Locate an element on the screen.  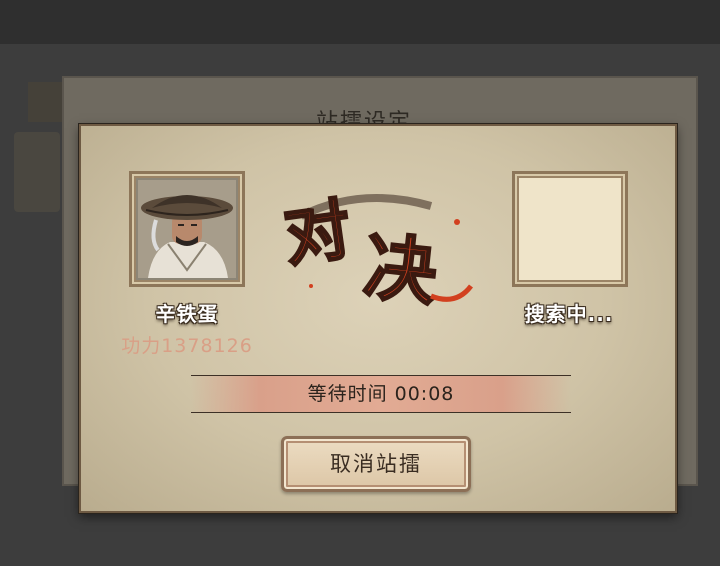
vs-char-1: 对 is located at coordinates (318, 233).